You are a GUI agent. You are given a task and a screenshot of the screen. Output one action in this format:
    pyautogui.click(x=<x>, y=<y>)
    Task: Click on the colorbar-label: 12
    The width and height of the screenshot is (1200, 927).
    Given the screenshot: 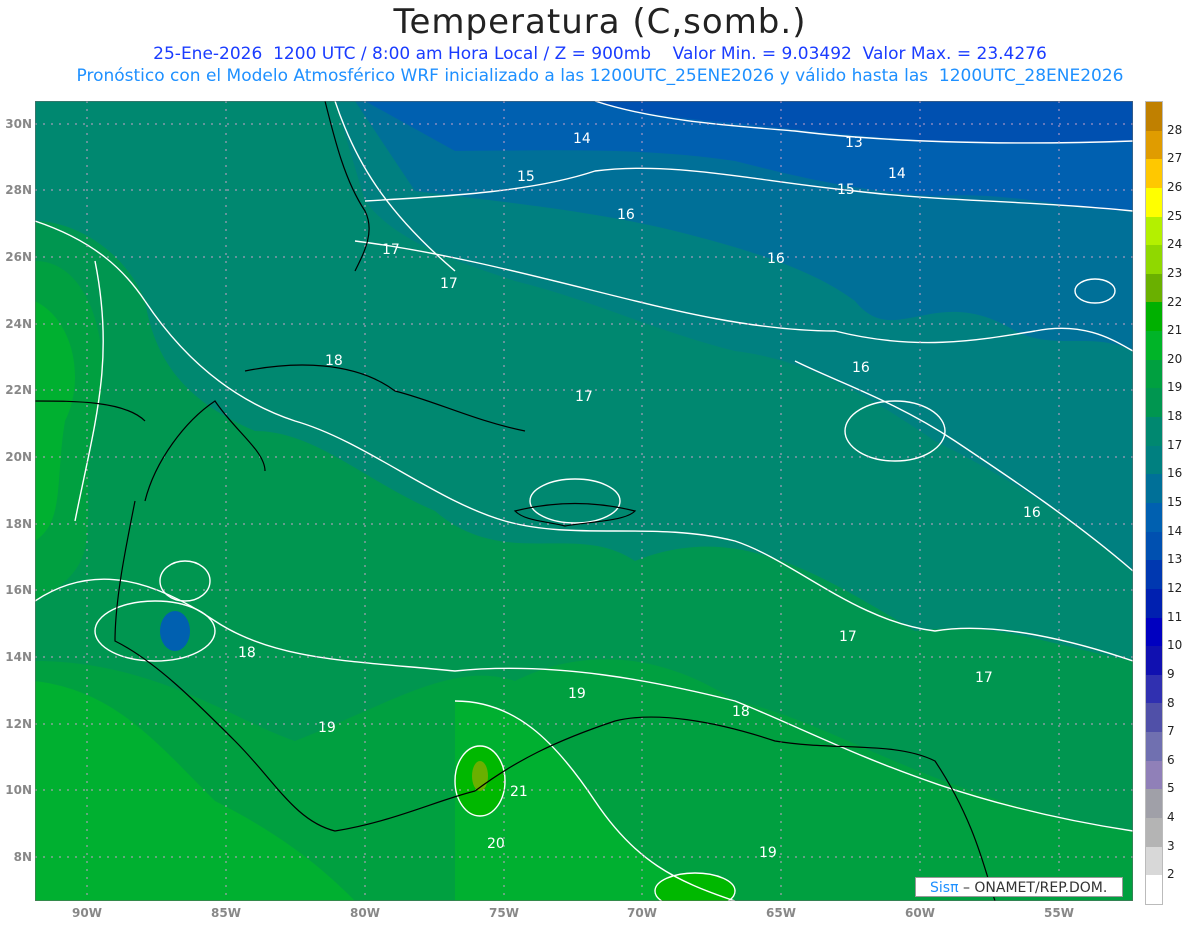 What is the action you would take?
    pyautogui.click(x=1175, y=587)
    